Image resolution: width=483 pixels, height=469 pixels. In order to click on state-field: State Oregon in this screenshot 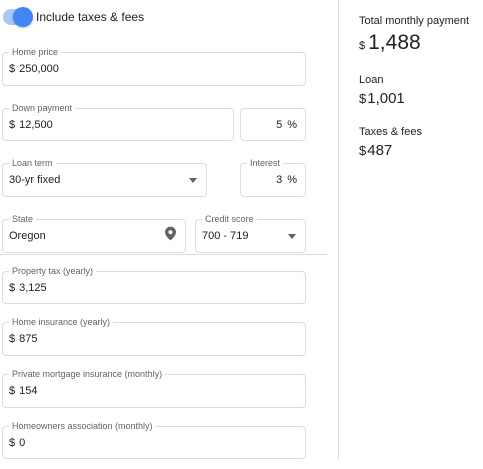, I will do `click(94, 233)`.